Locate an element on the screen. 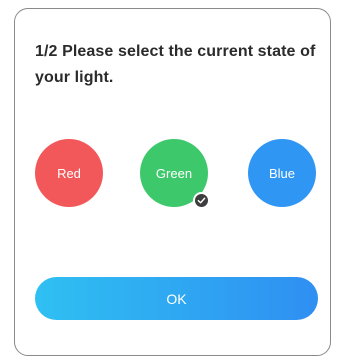  option-blue-button: Blue is located at coordinates (282, 173).